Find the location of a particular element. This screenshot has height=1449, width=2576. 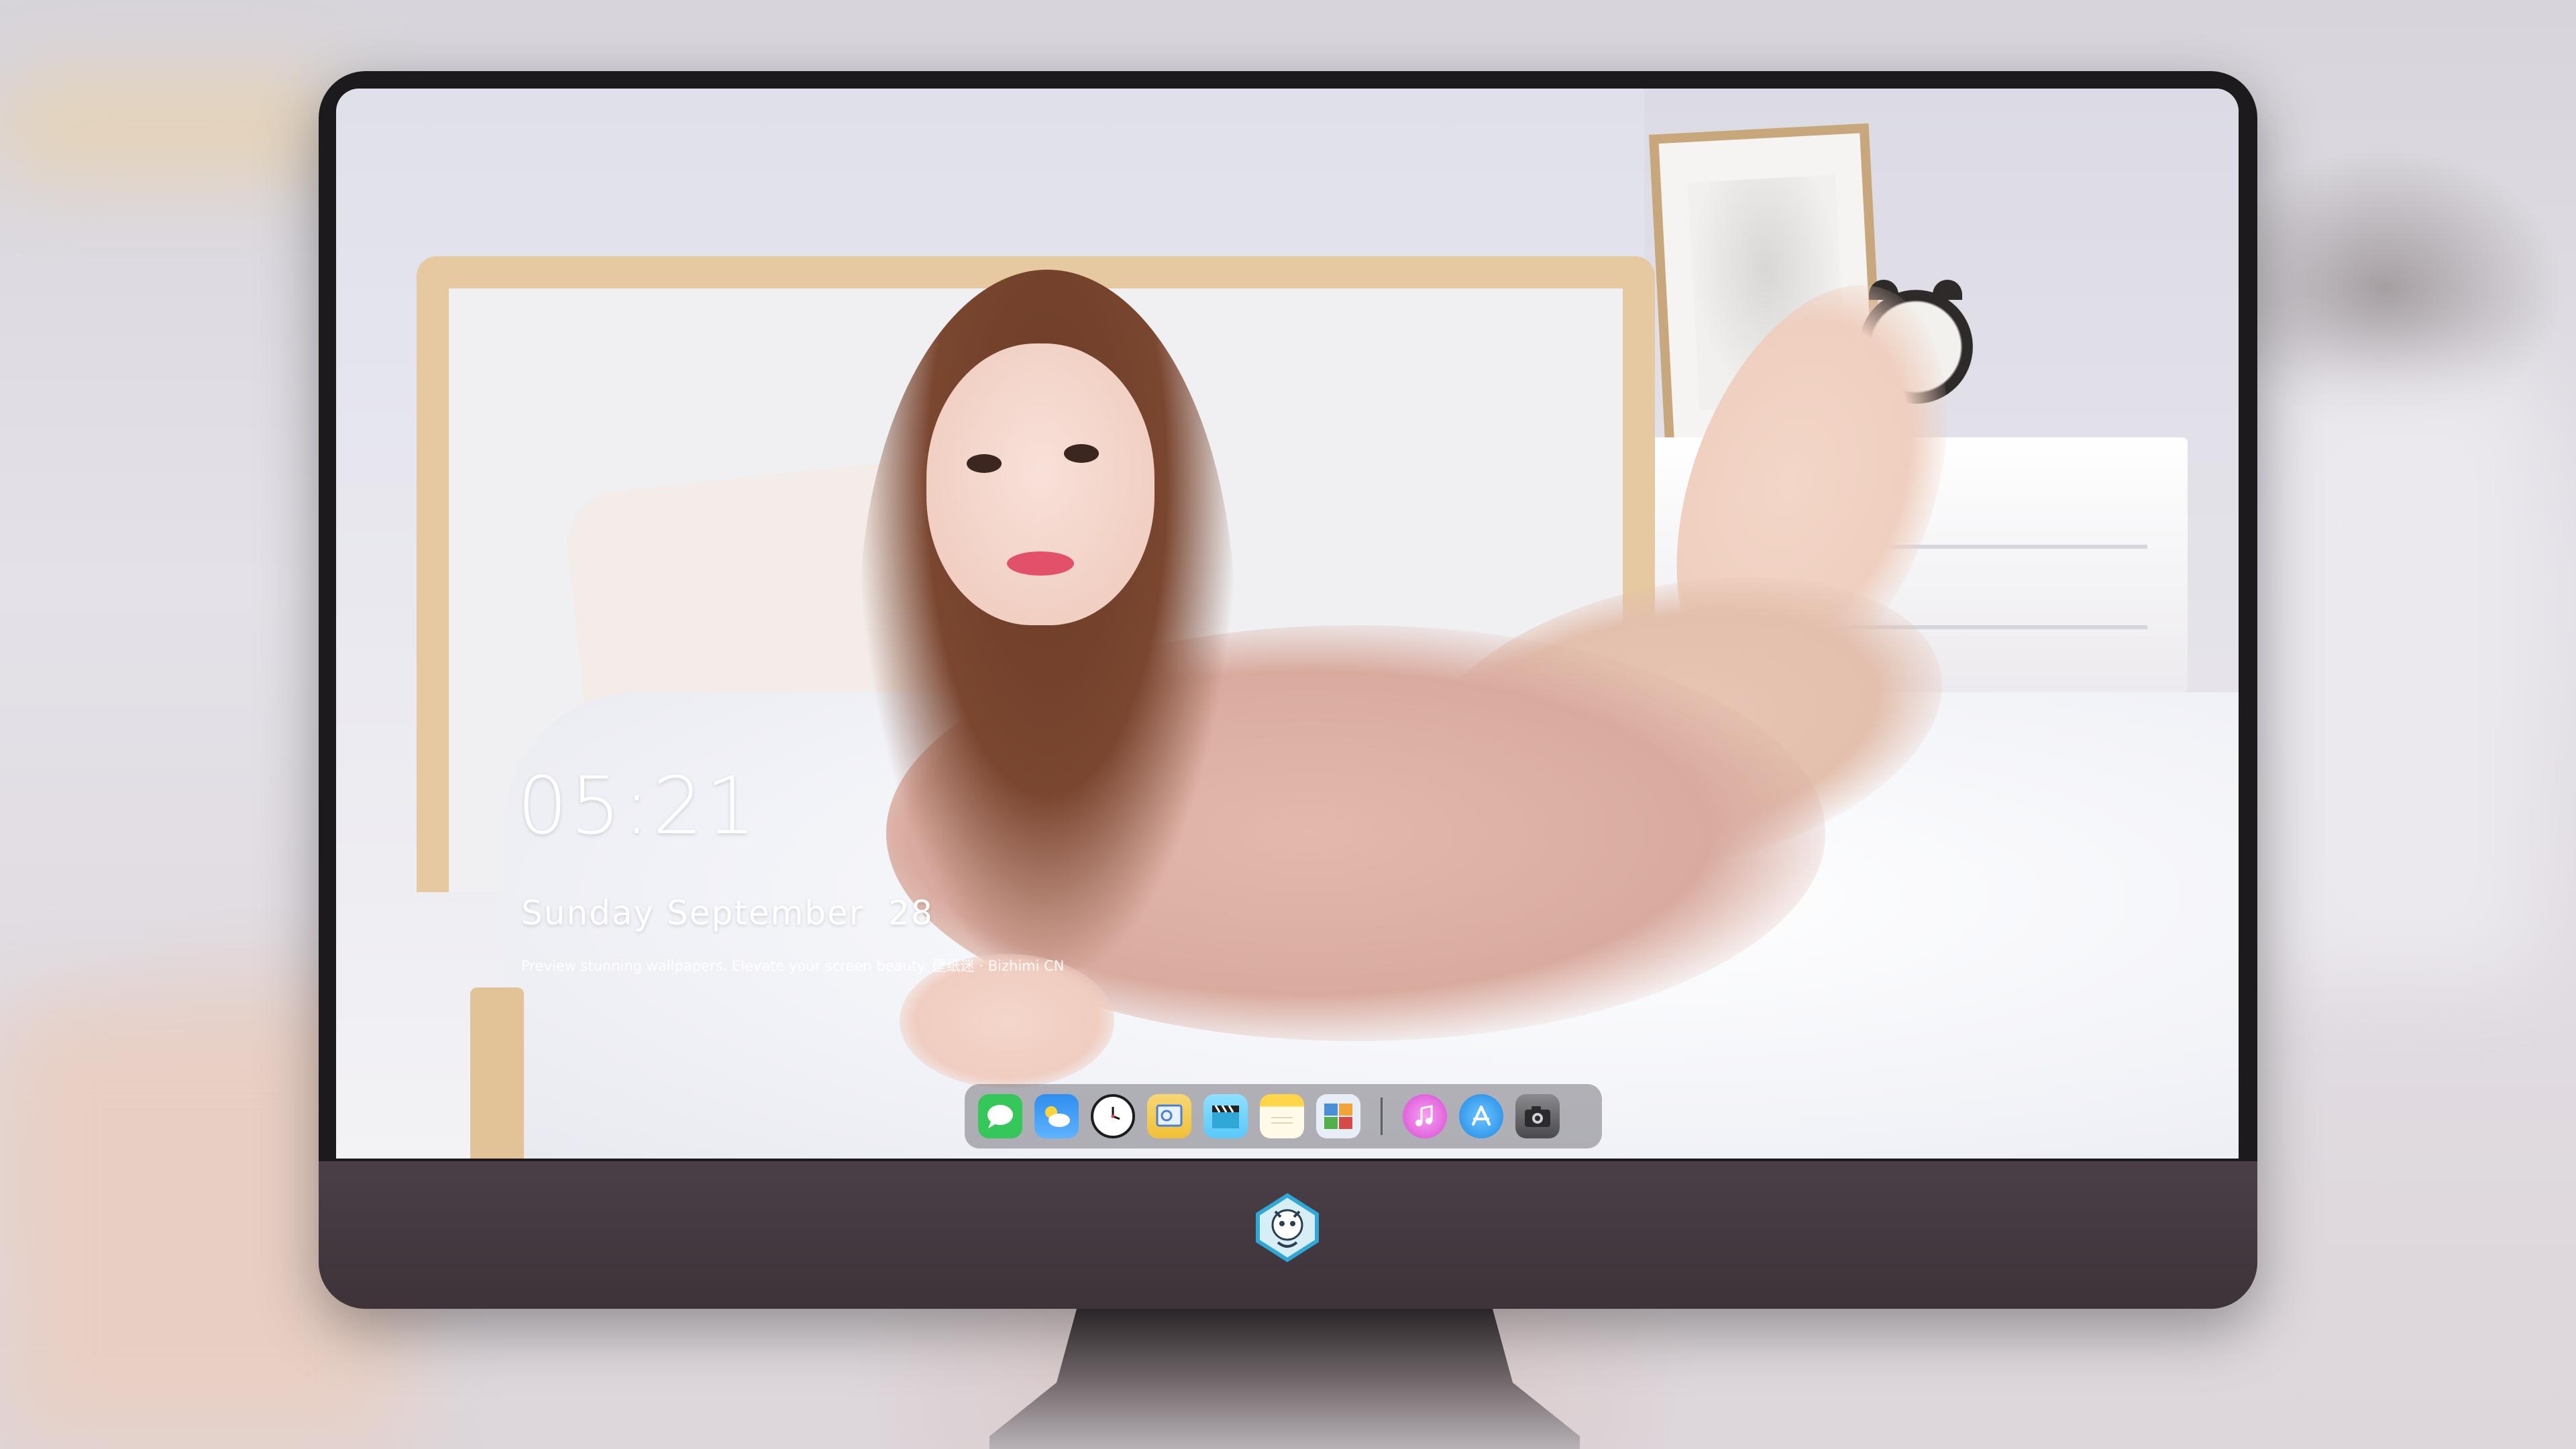

wallpaper-eye-right is located at coordinates (1081, 453).